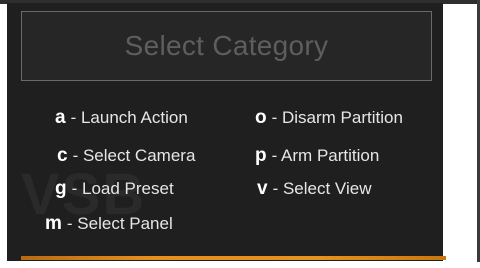 The image size is (480, 268). I want to click on shortcut-key: m, so click(53, 223).